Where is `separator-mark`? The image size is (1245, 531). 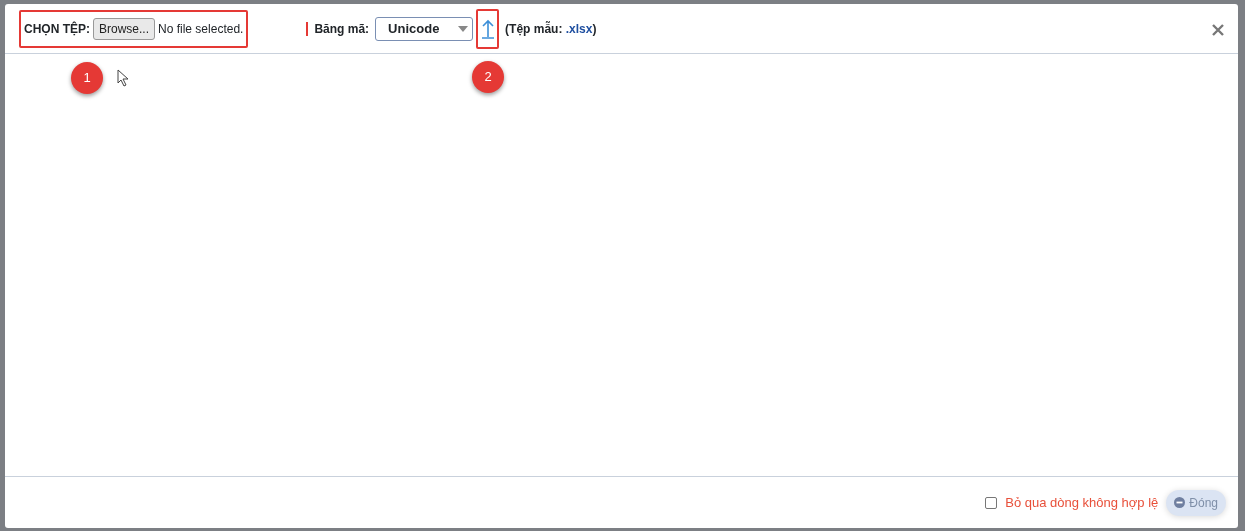
separator-mark is located at coordinates (307, 28).